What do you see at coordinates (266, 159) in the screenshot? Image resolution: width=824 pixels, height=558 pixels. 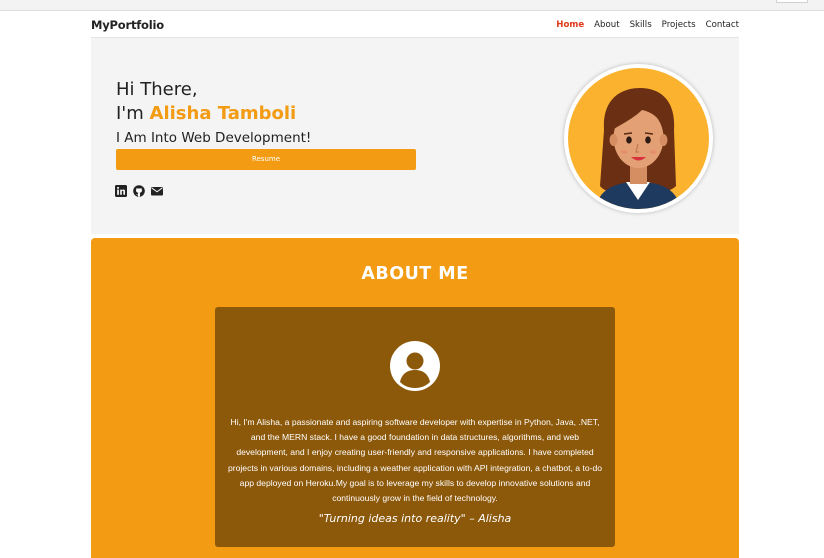 I see `resume-button: Resume` at bounding box center [266, 159].